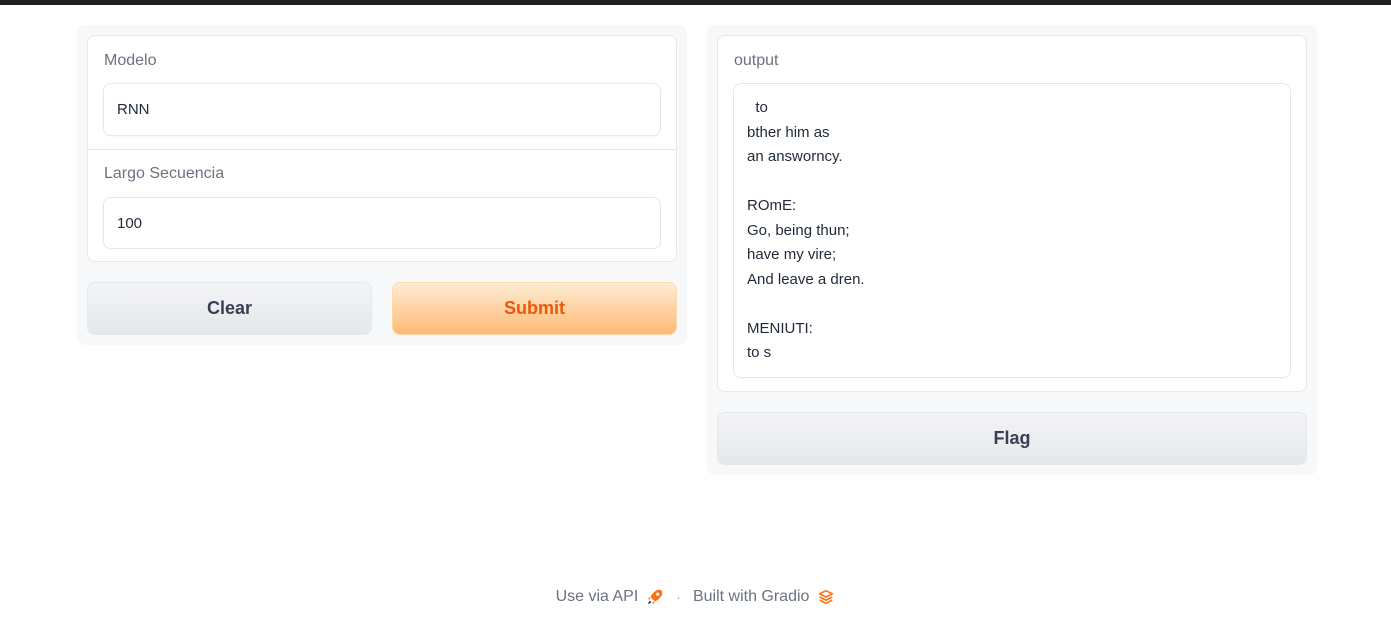 The image size is (1391, 630). I want to click on flag-button: Flag, so click(1012, 438).